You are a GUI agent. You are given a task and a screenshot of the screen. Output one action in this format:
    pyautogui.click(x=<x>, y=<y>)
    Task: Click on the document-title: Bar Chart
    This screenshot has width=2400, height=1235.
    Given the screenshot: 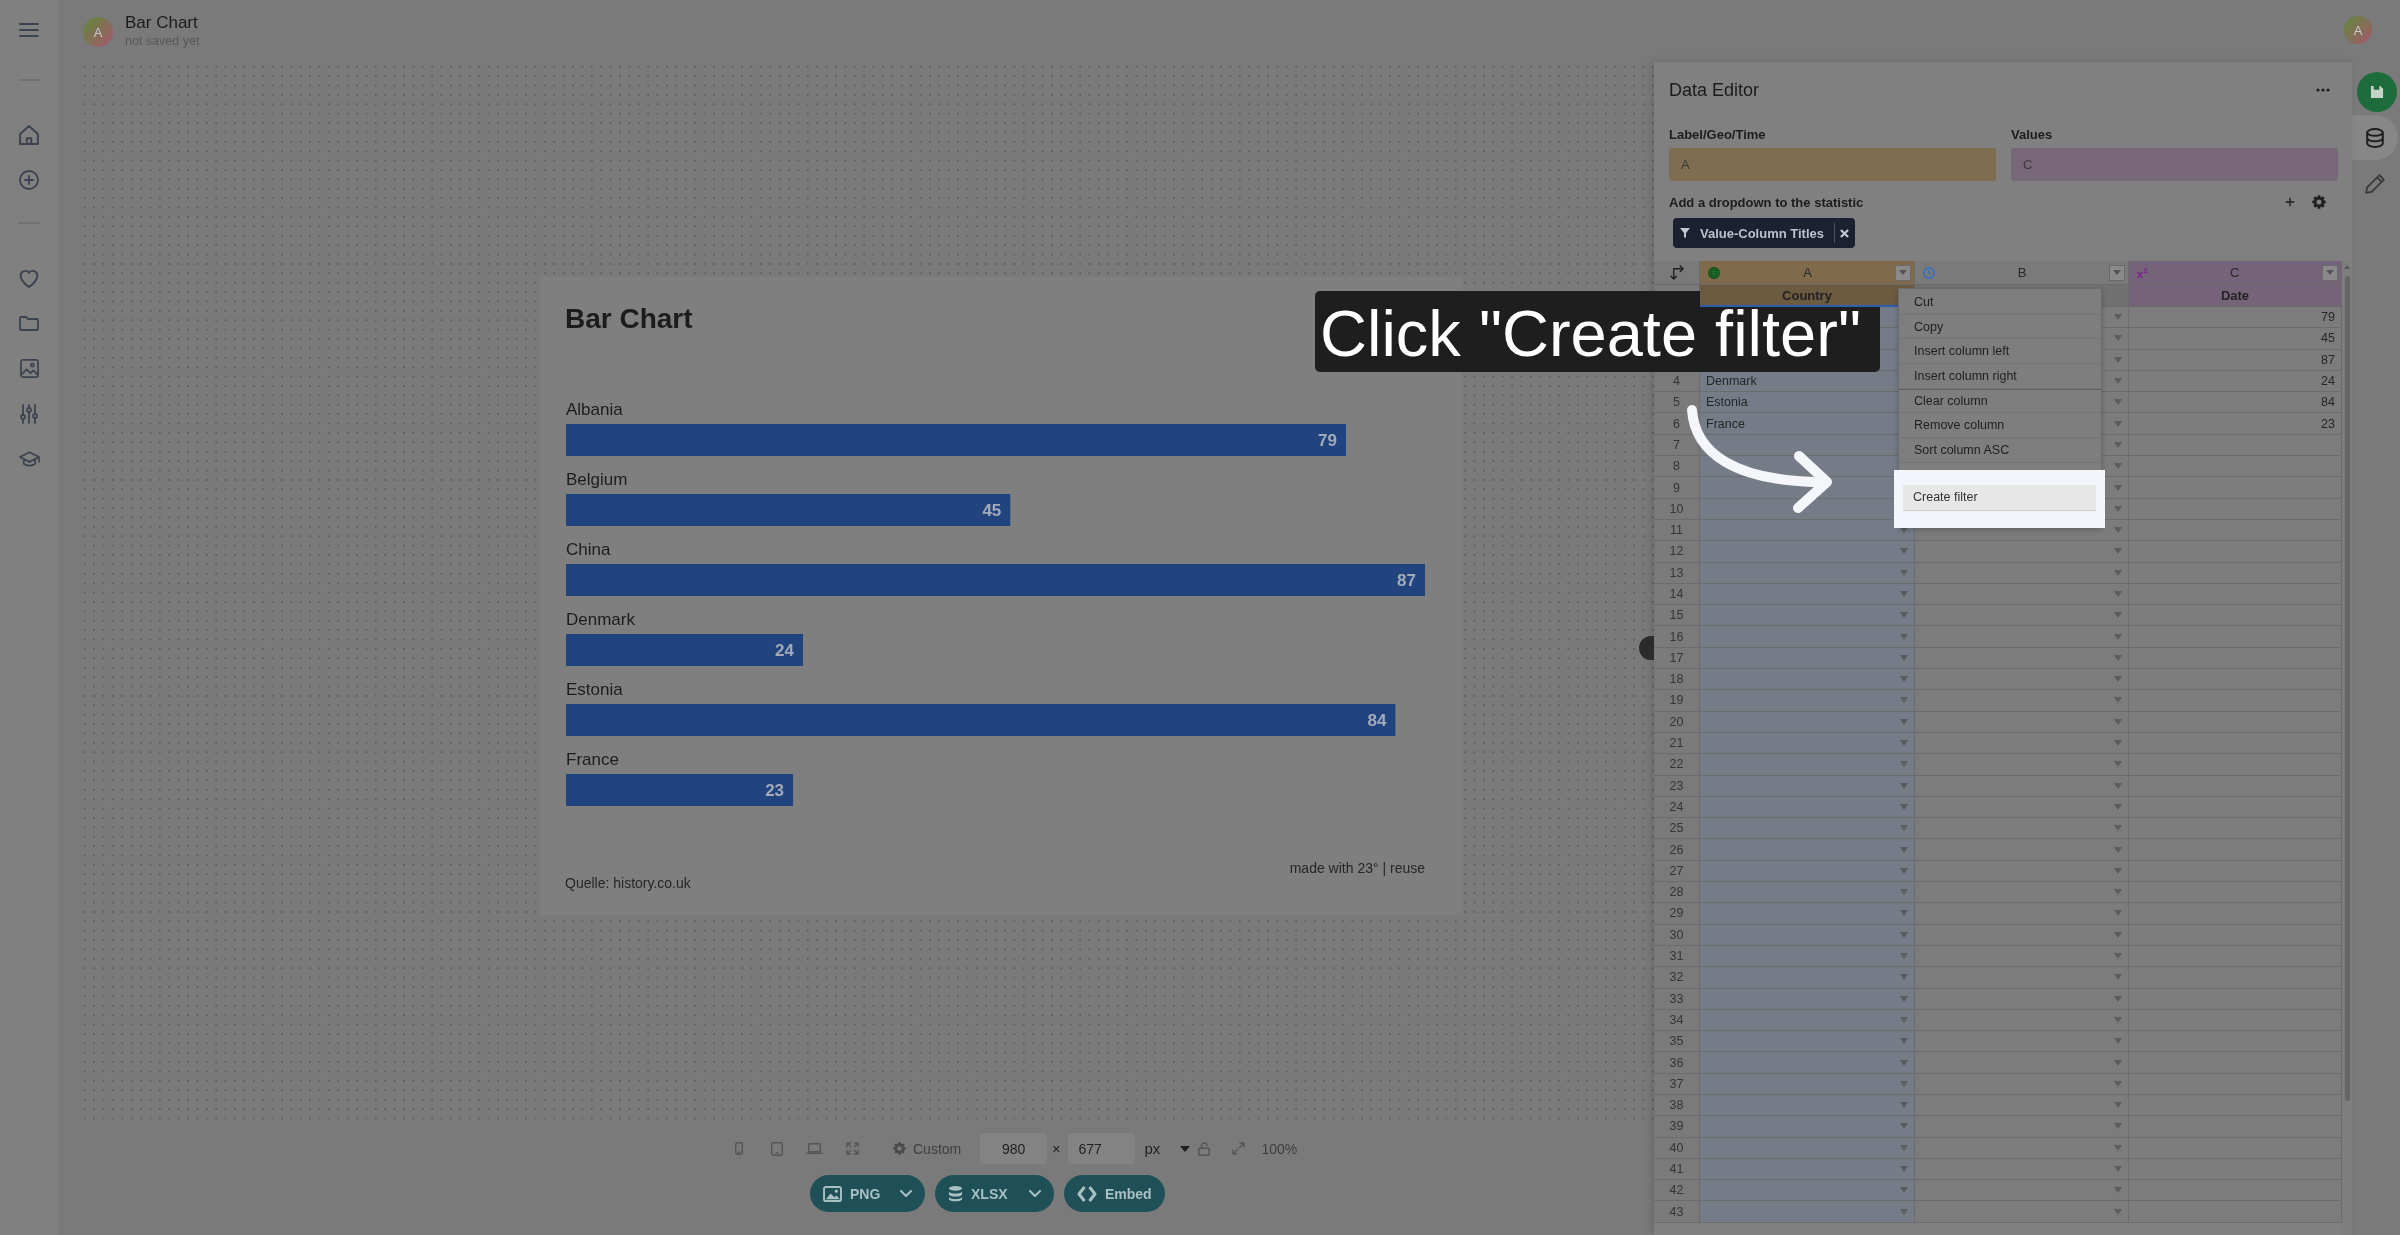 What is the action you would take?
    pyautogui.click(x=162, y=23)
    